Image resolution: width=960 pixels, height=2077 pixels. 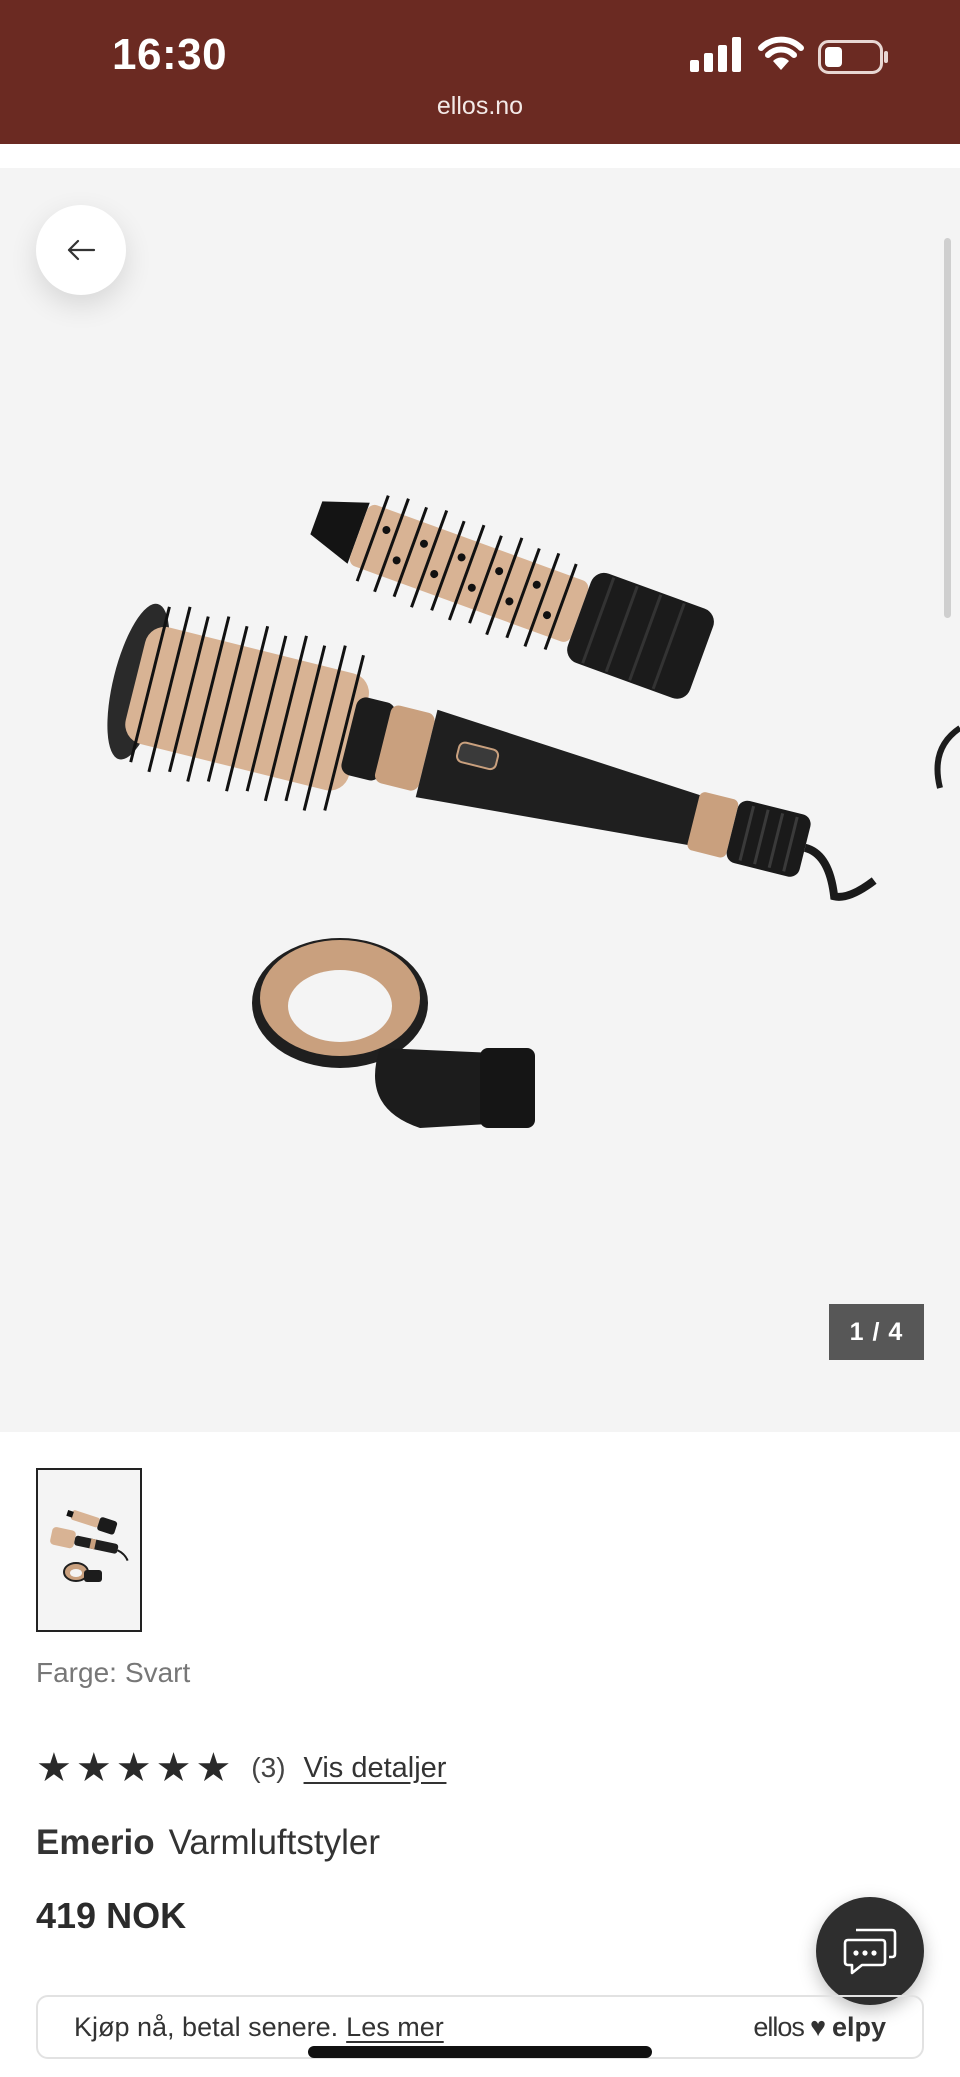 I want to click on arrow-left-icon, so click(x=81, y=250).